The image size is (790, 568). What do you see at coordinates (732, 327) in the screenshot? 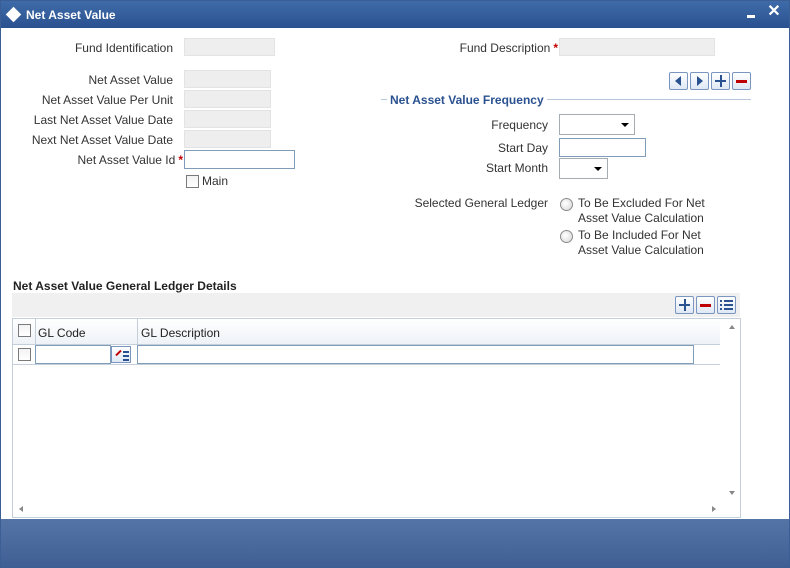
I see `scroll-up-icon` at bounding box center [732, 327].